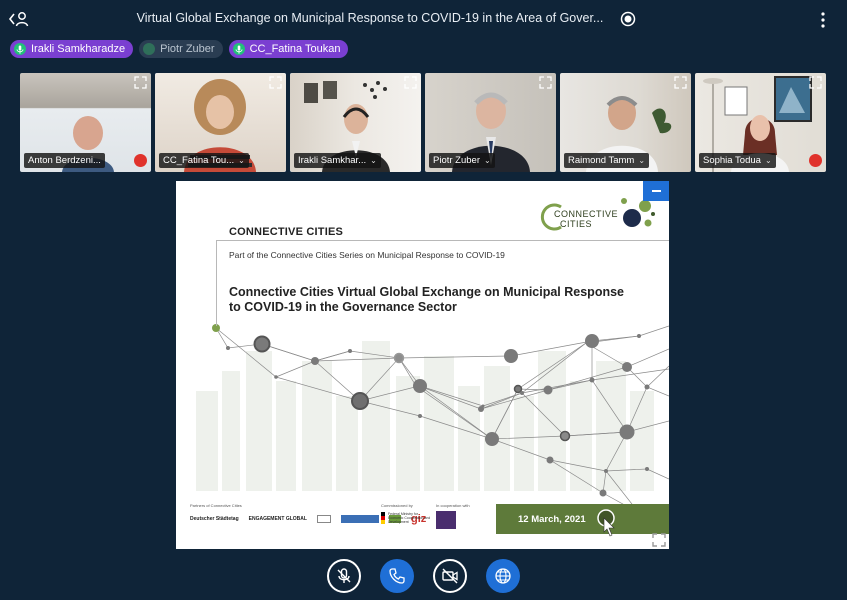  Describe the element at coordinates (453, 505) in the screenshot. I see `cooperation-label: In cooperation with` at that location.